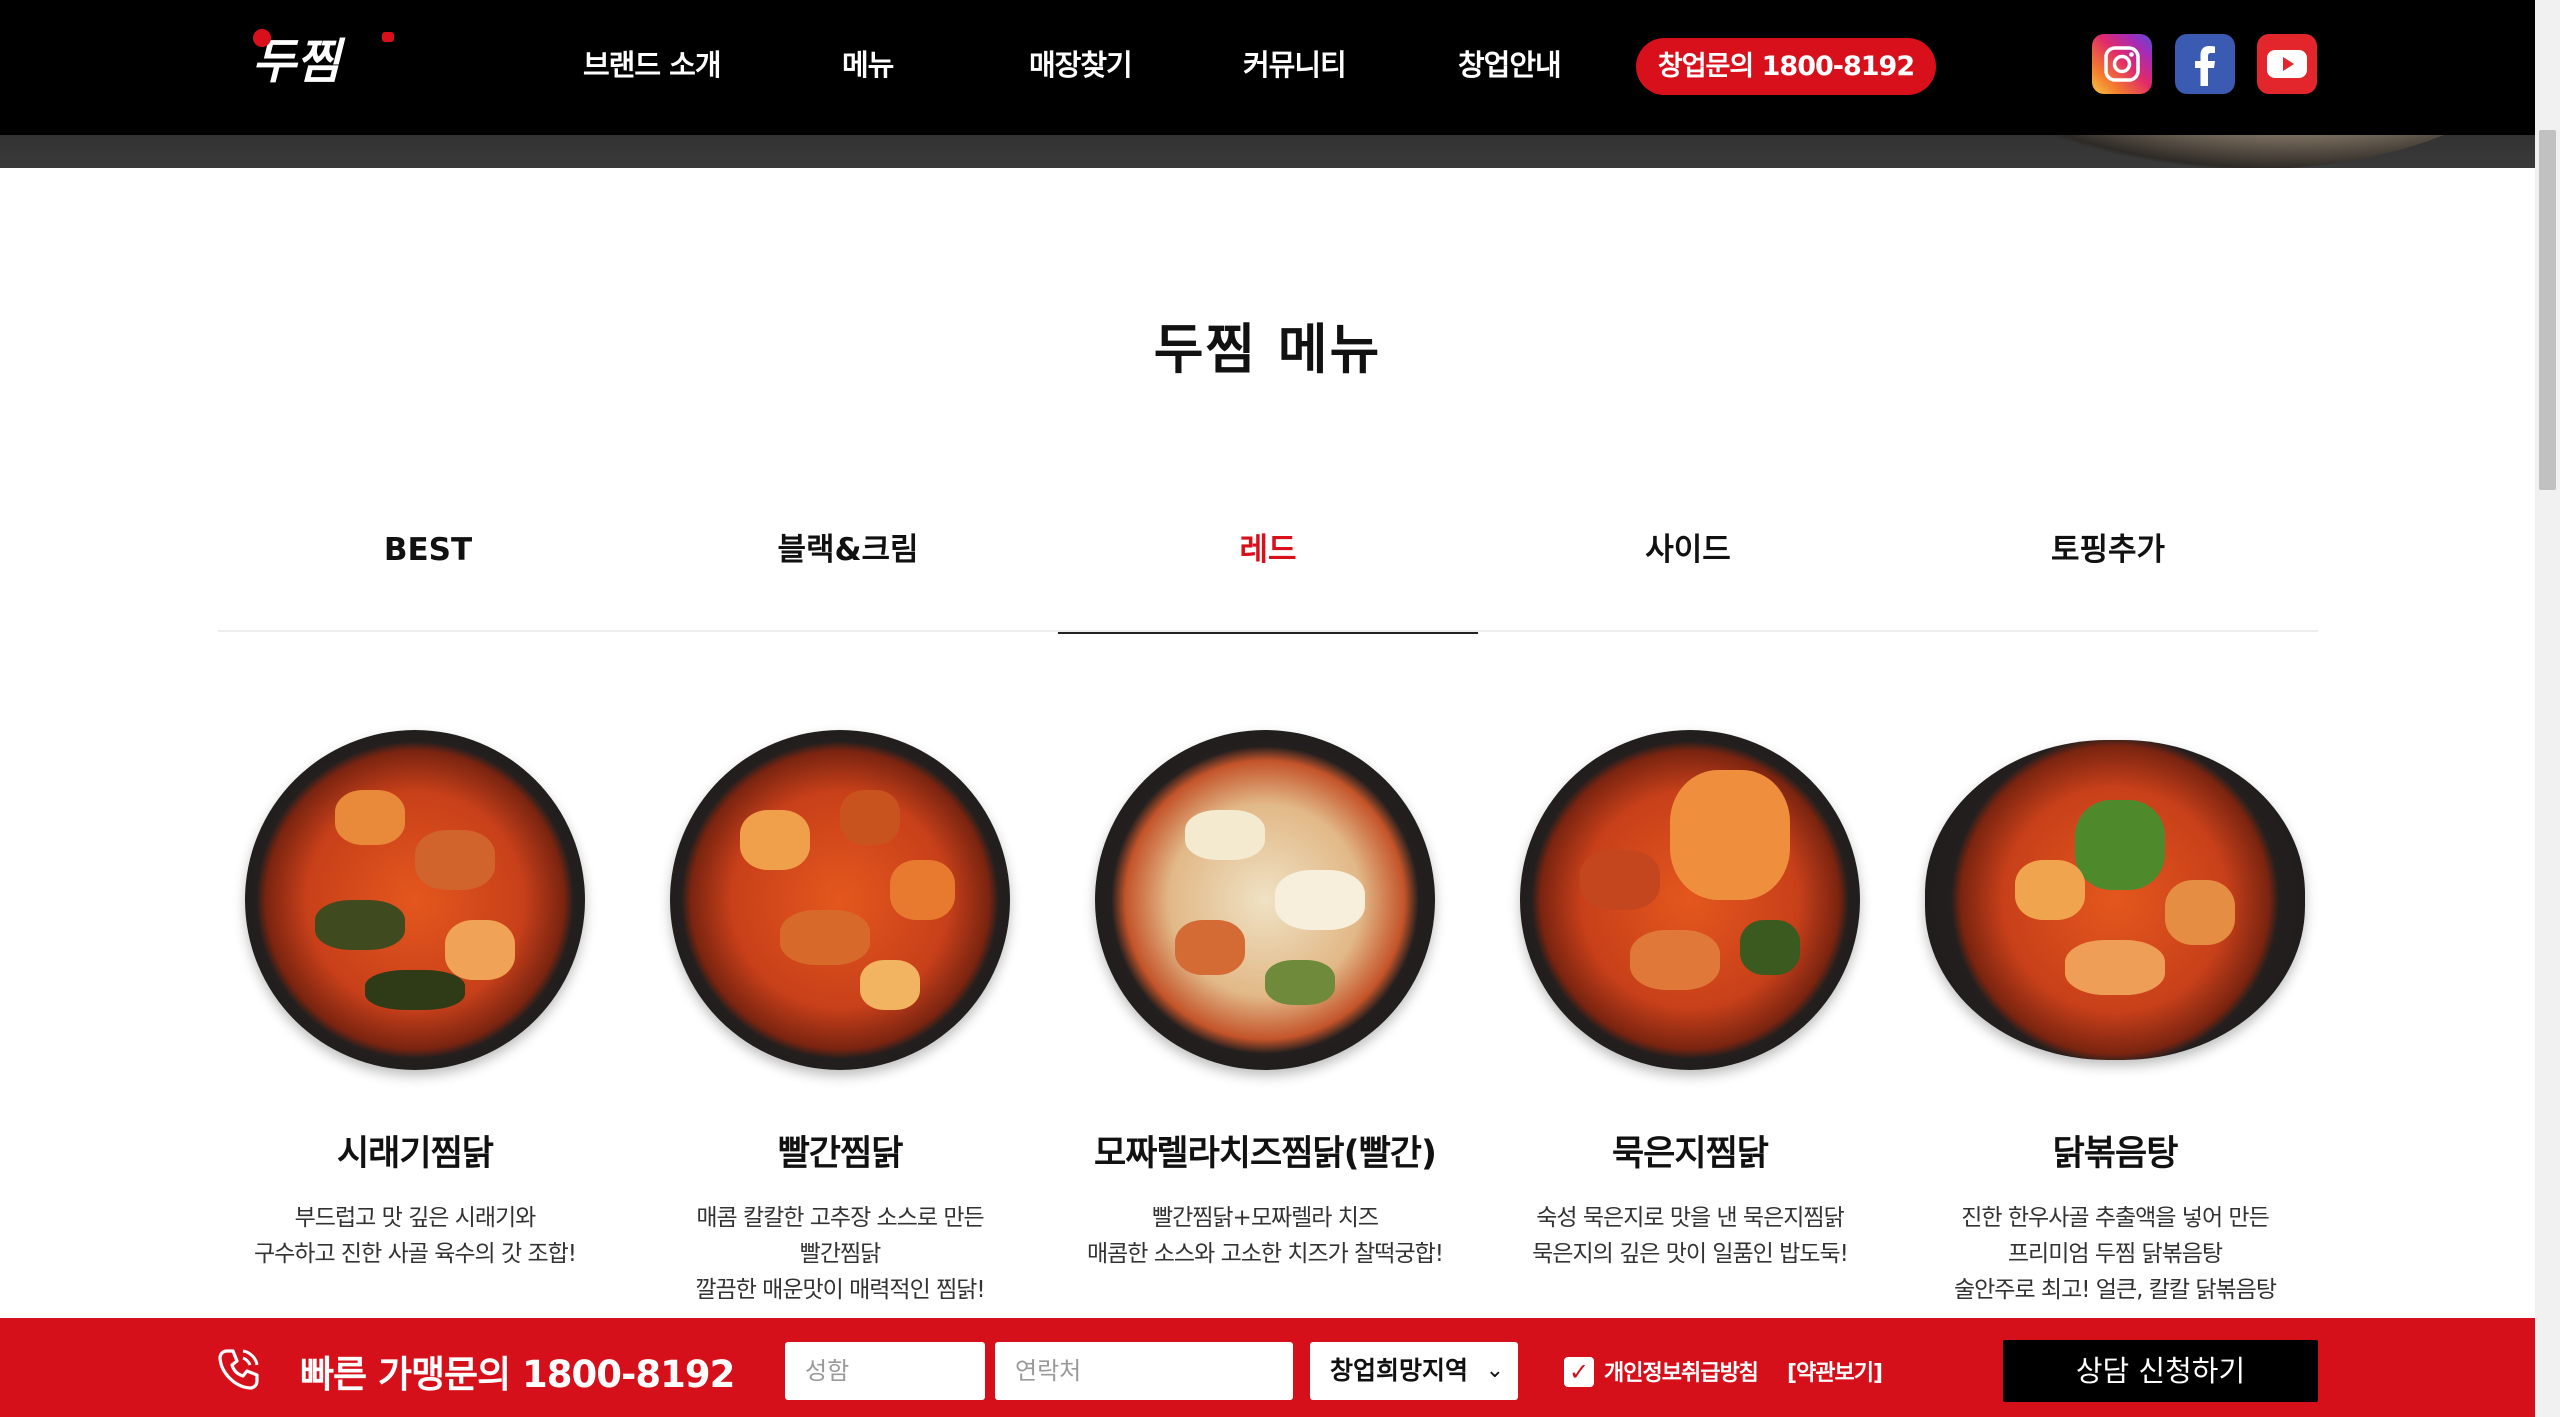  I want to click on menu-card-desc-line: 프리미엄 두찜 닭볶음탕, so click(2115, 1254).